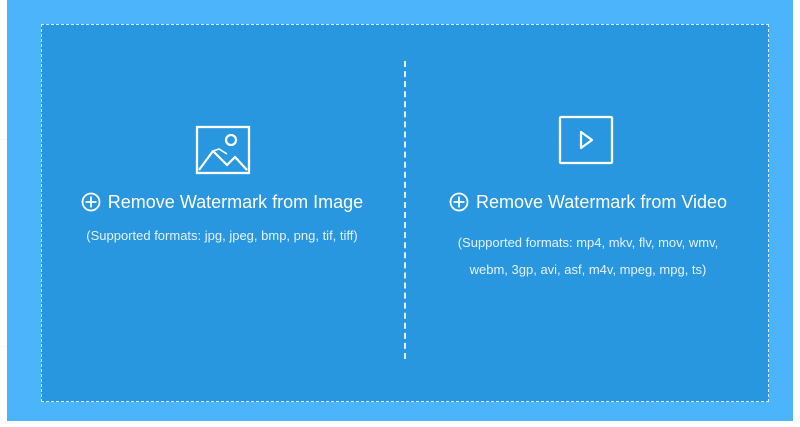 The width and height of the screenshot is (800, 427). What do you see at coordinates (586, 140) in the screenshot?
I see `video-play-icon` at bounding box center [586, 140].